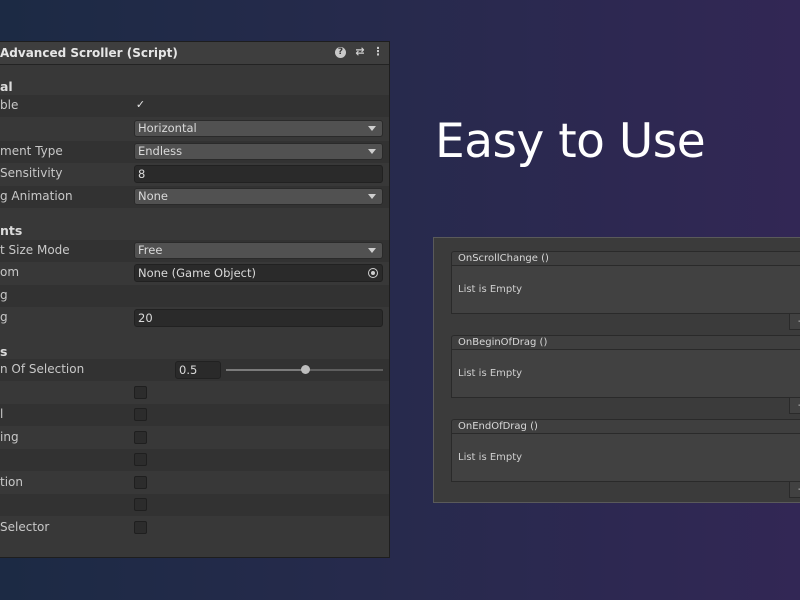 The image size is (800, 600). I want to click on event-on-scroll-change: OnScrollChange () List is Empty -, so click(625, 291).